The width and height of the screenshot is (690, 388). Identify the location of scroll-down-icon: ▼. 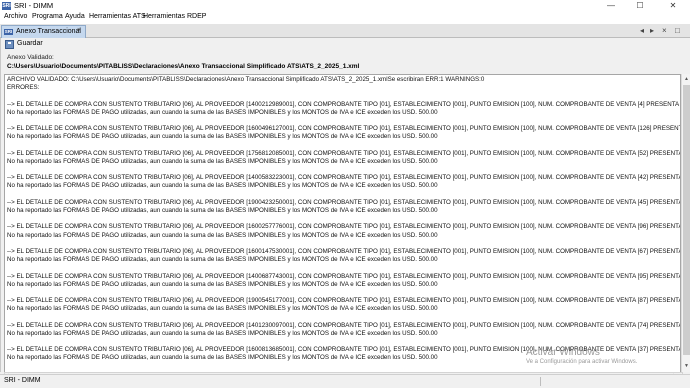
(686, 366).